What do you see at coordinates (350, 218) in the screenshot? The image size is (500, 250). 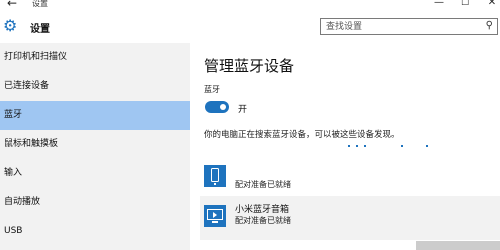 I see `device-item-speaker: 小米蓝牙音箱 配对准备已就绪` at bounding box center [350, 218].